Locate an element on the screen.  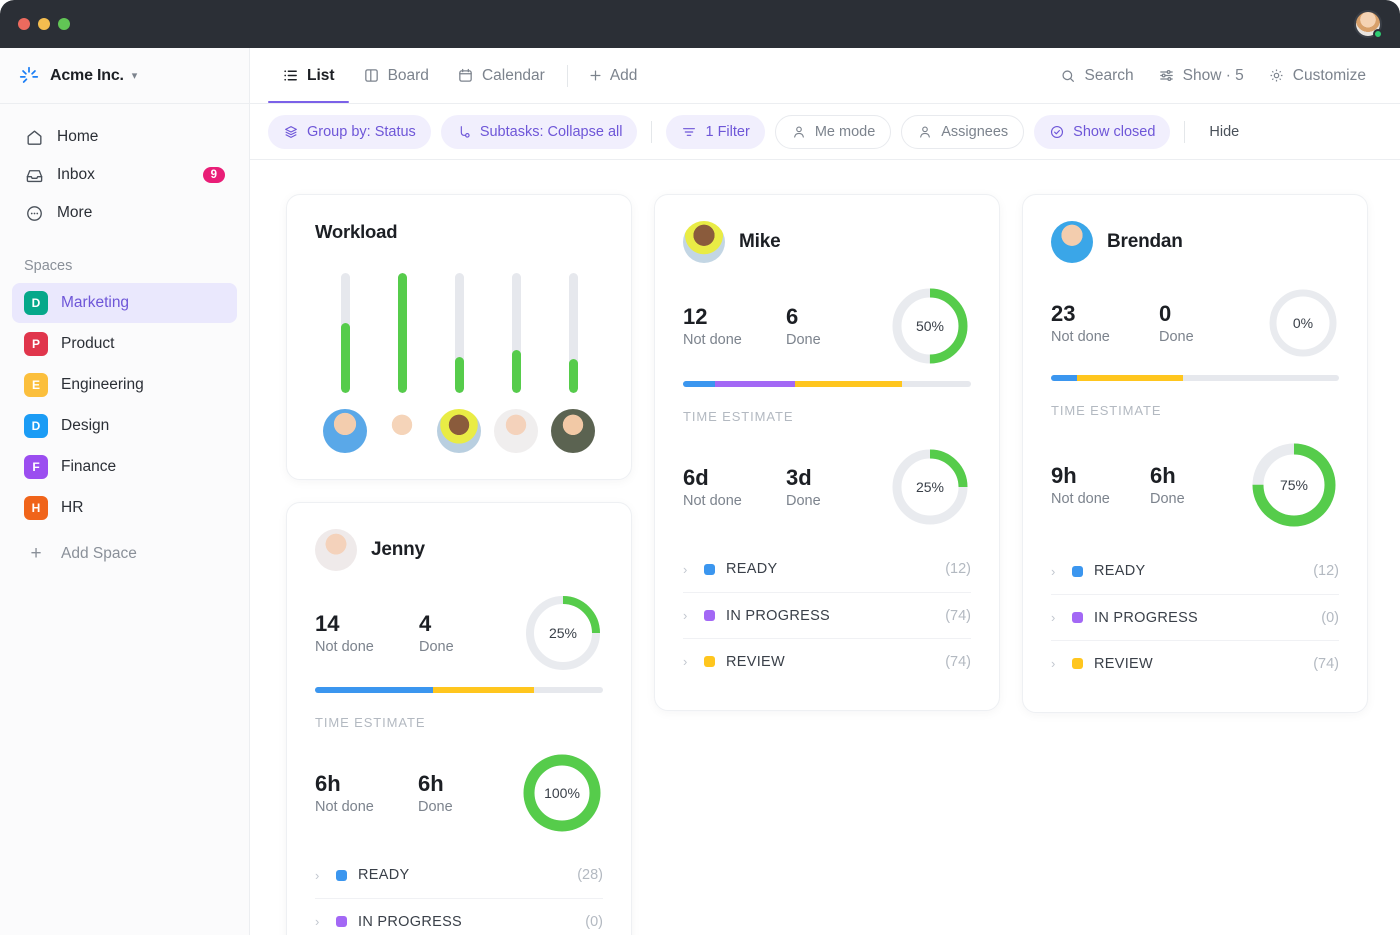
hide-button: Hide is located at coordinates (1224, 132).